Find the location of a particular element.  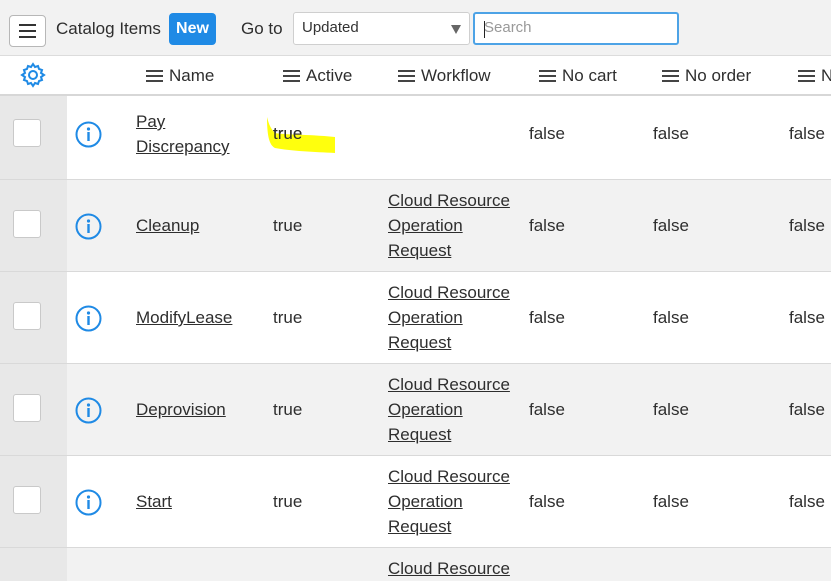

column-label: N is located at coordinates (826, 75).